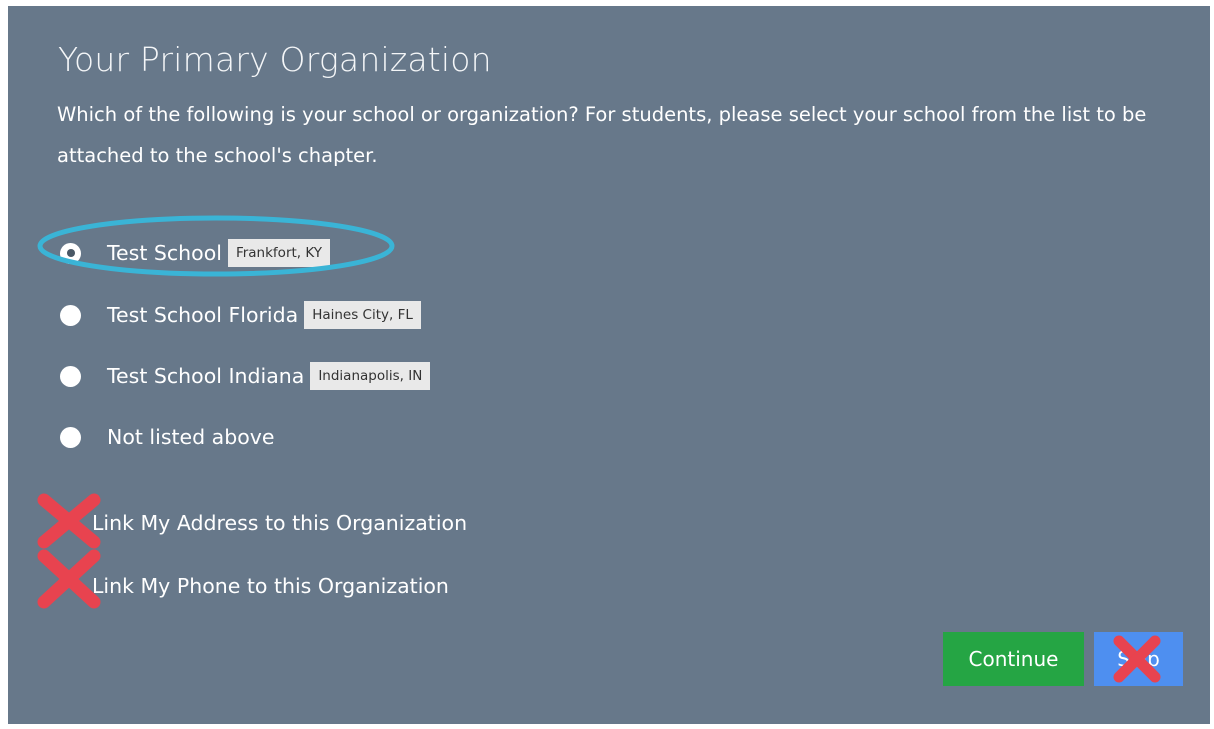 The height and width of the screenshot is (729, 1214). I want to click on location-badge: Indianapolis, IN, so click(370, 376).